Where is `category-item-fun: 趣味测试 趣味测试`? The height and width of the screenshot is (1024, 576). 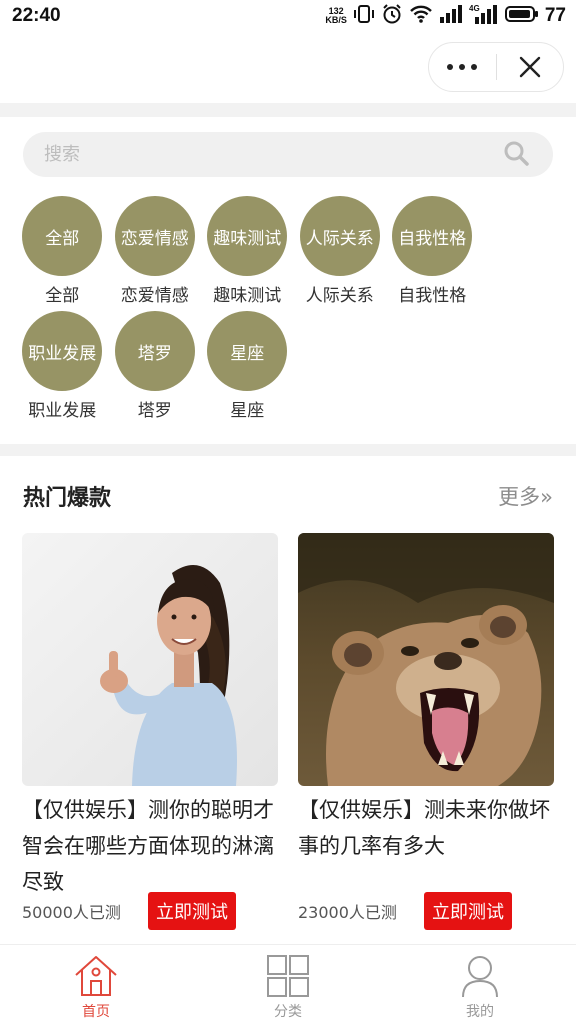 category-item-fun: 趣味测试 趣味测试 is located at coordinates (247, 253).